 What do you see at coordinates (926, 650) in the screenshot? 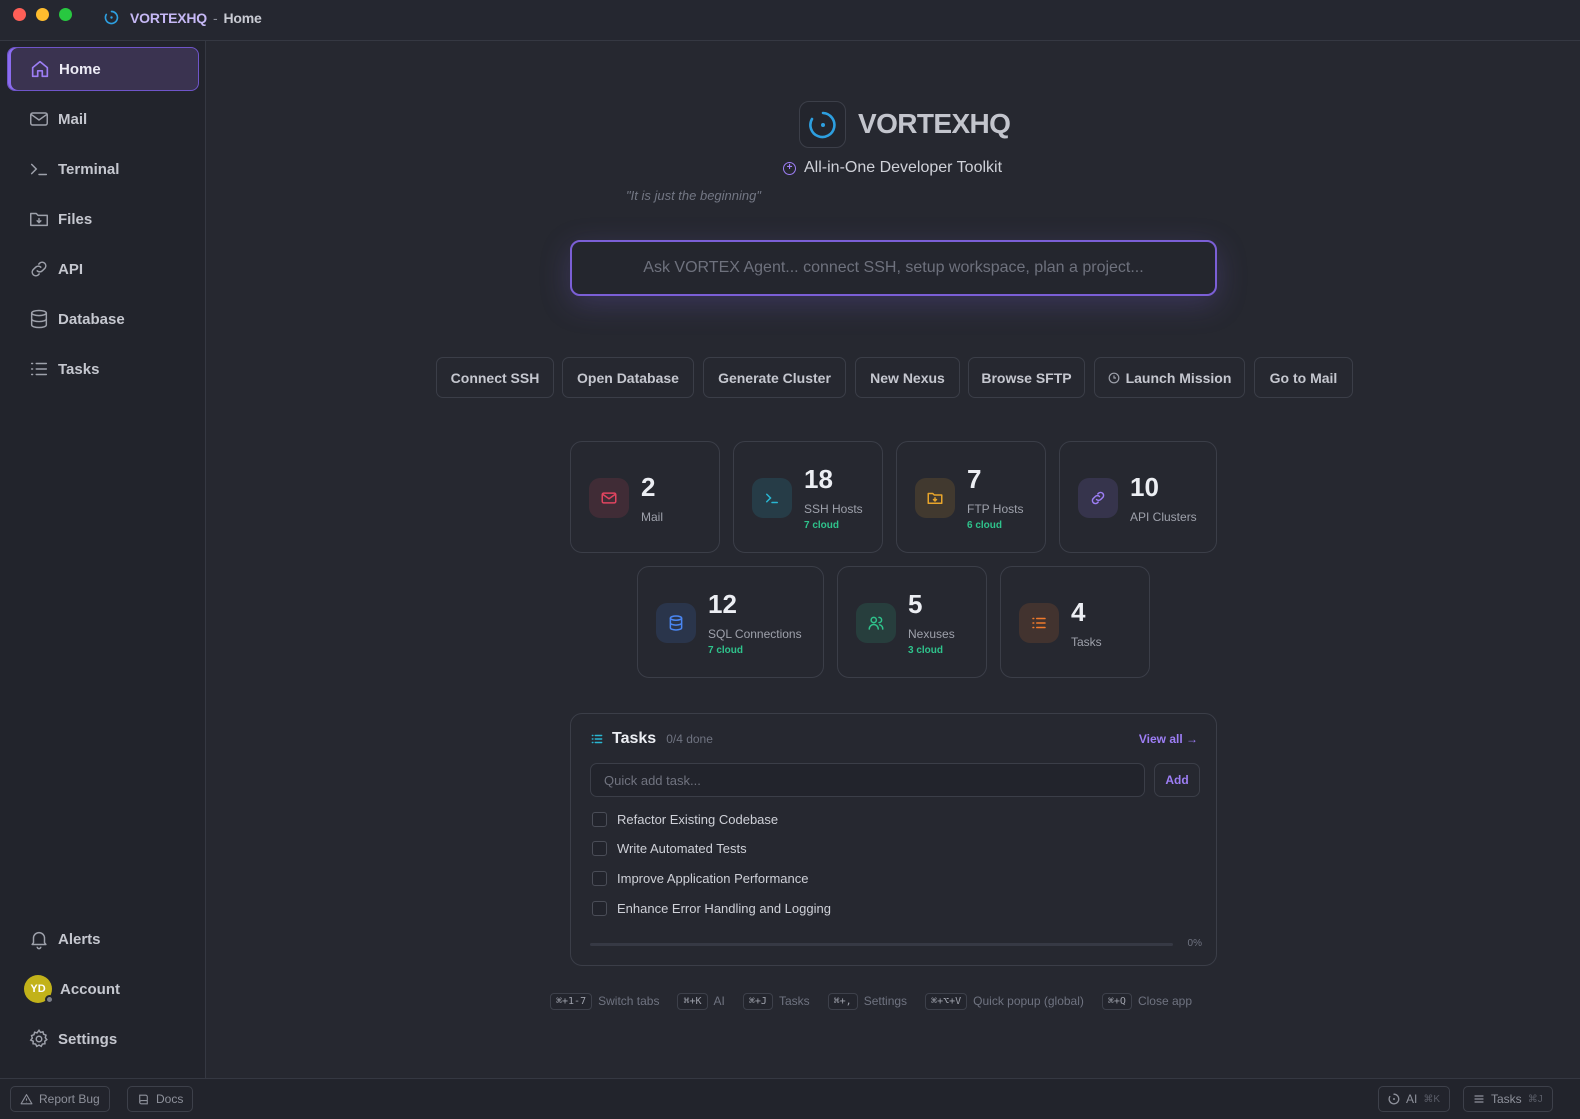
I see `stat-sub: 3 cloud` at bounding box center [926, 650].